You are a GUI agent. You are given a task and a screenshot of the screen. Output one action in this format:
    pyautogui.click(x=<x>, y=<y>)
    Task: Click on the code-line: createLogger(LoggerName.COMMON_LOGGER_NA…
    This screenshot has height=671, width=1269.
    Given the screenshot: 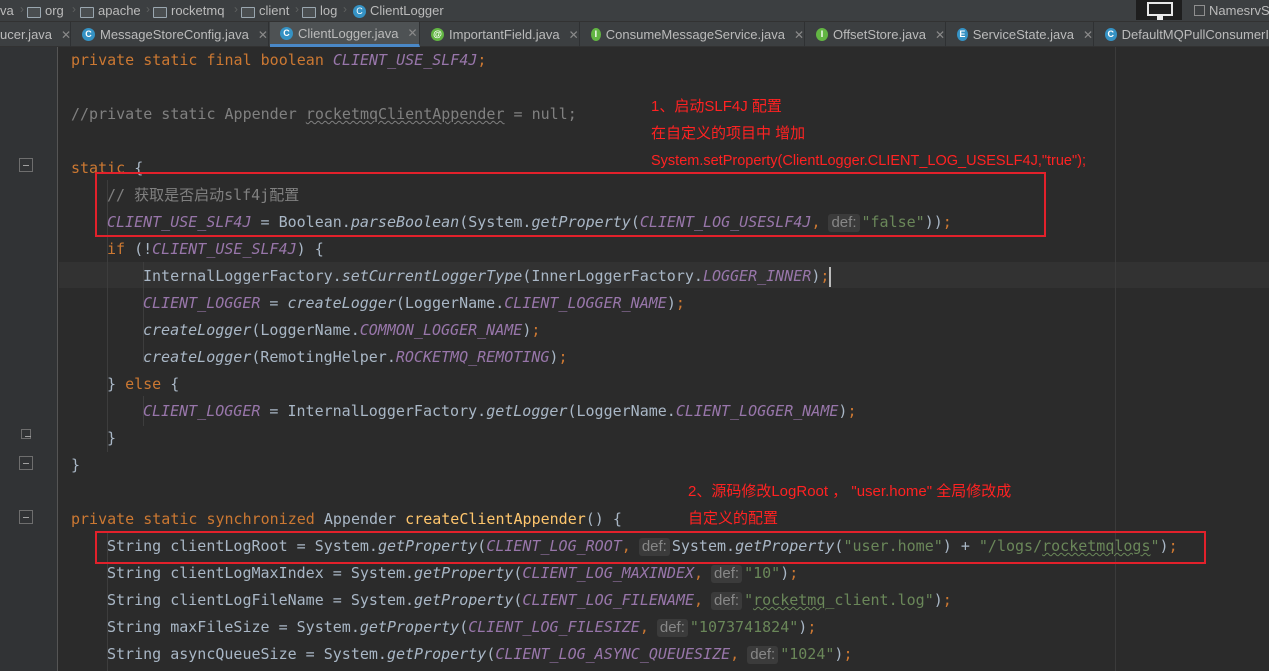 What is the action you would take?
    pyautogui.click(x=341, y=330)
    